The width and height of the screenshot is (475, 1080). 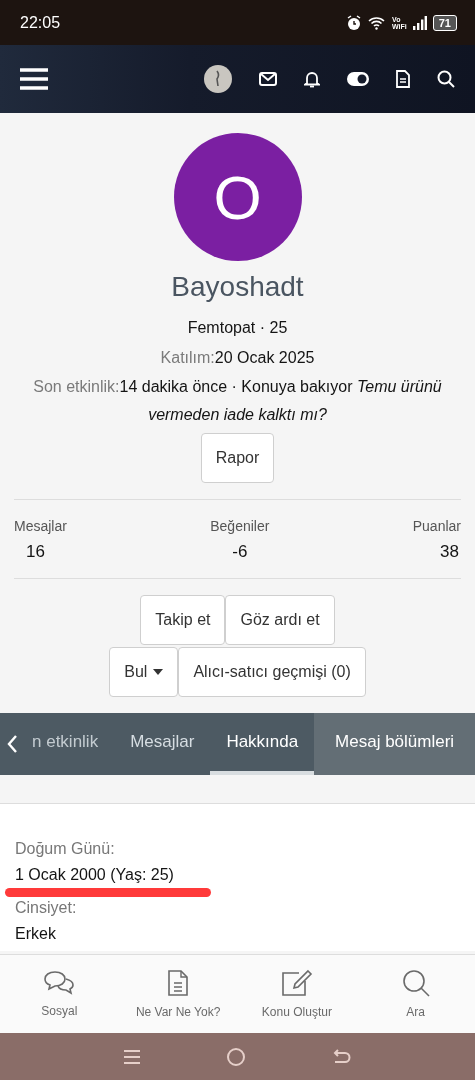 I want to click on stat-label: Mesajlar, so click(x=40, y=526).